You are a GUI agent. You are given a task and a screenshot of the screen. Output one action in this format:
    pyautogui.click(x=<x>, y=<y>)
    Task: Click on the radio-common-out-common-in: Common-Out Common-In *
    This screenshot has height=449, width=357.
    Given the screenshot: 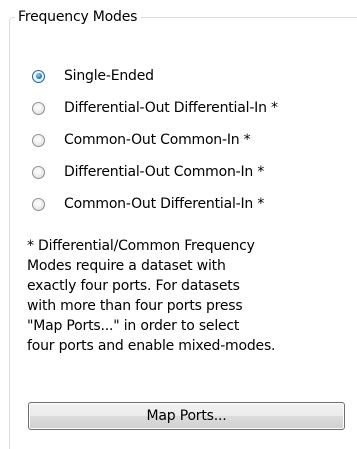 What is the action you would take?
    pyautogui.click(x=155, y=140)
    